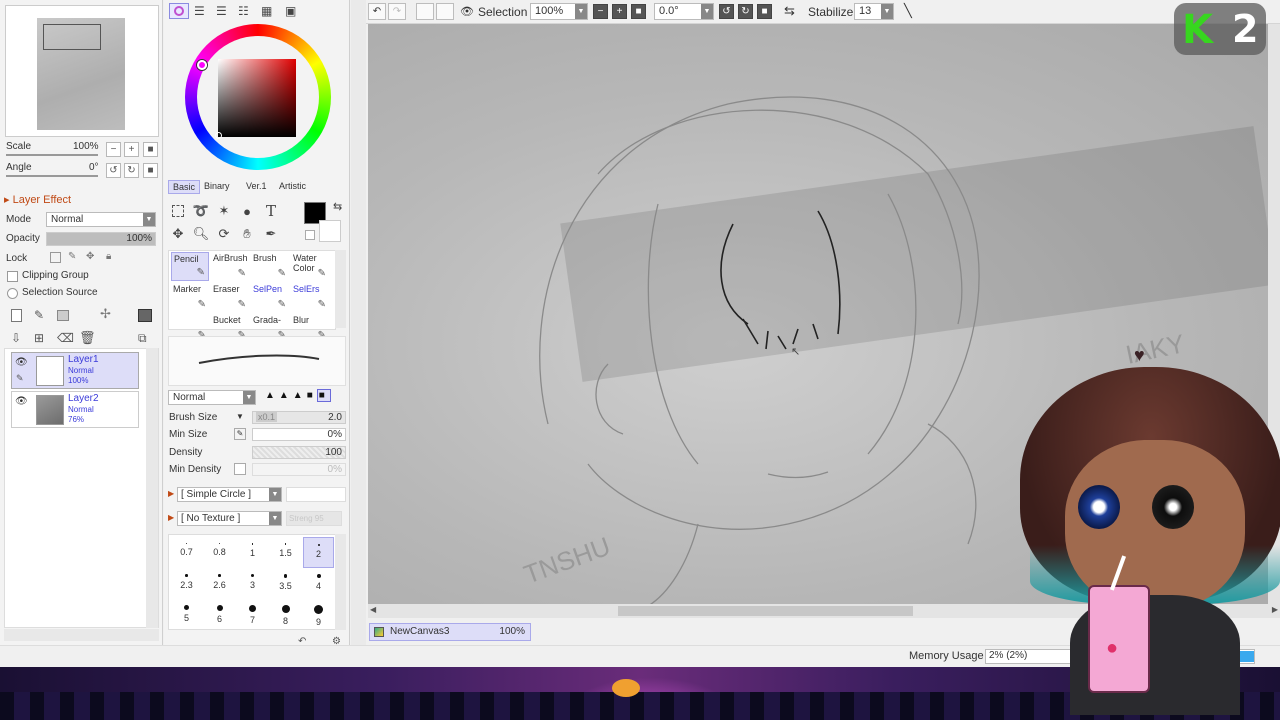 This screenshot has height=720, width=1280. Describe the element at coordinates (75, 370) in the screenshot. I see `layer-row: 👁︎ ✎ Layer1 Normal 100%` at that location.